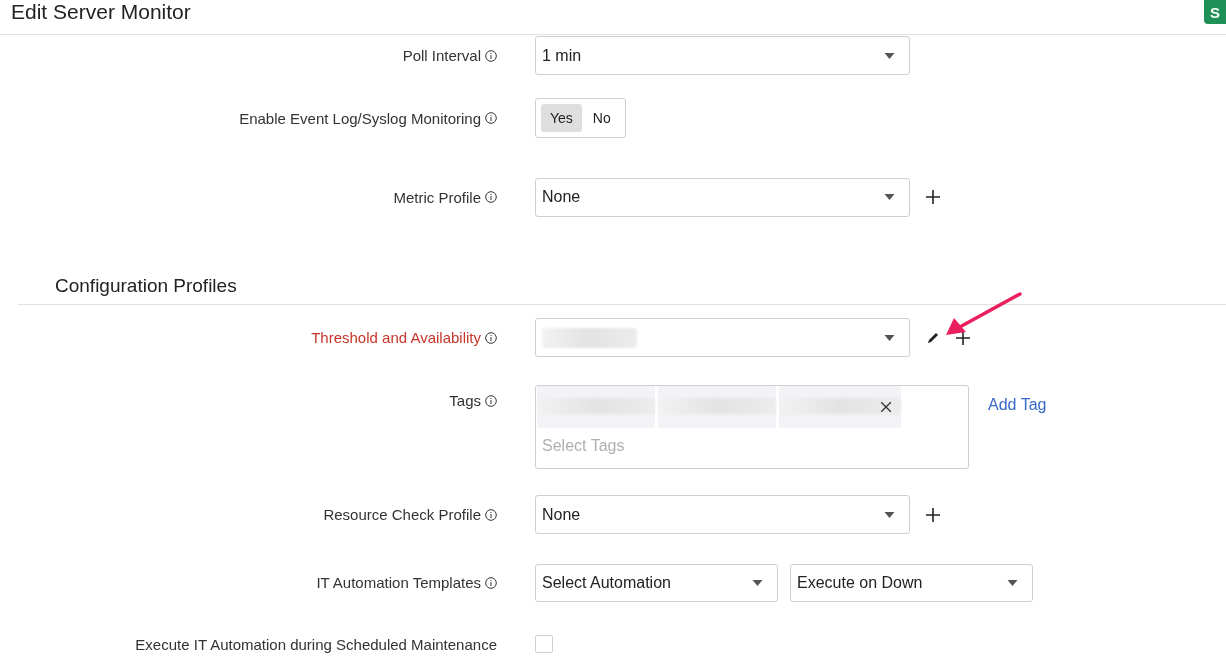  I want to click on field-label: Threshold and Availability, so click(396, 337).